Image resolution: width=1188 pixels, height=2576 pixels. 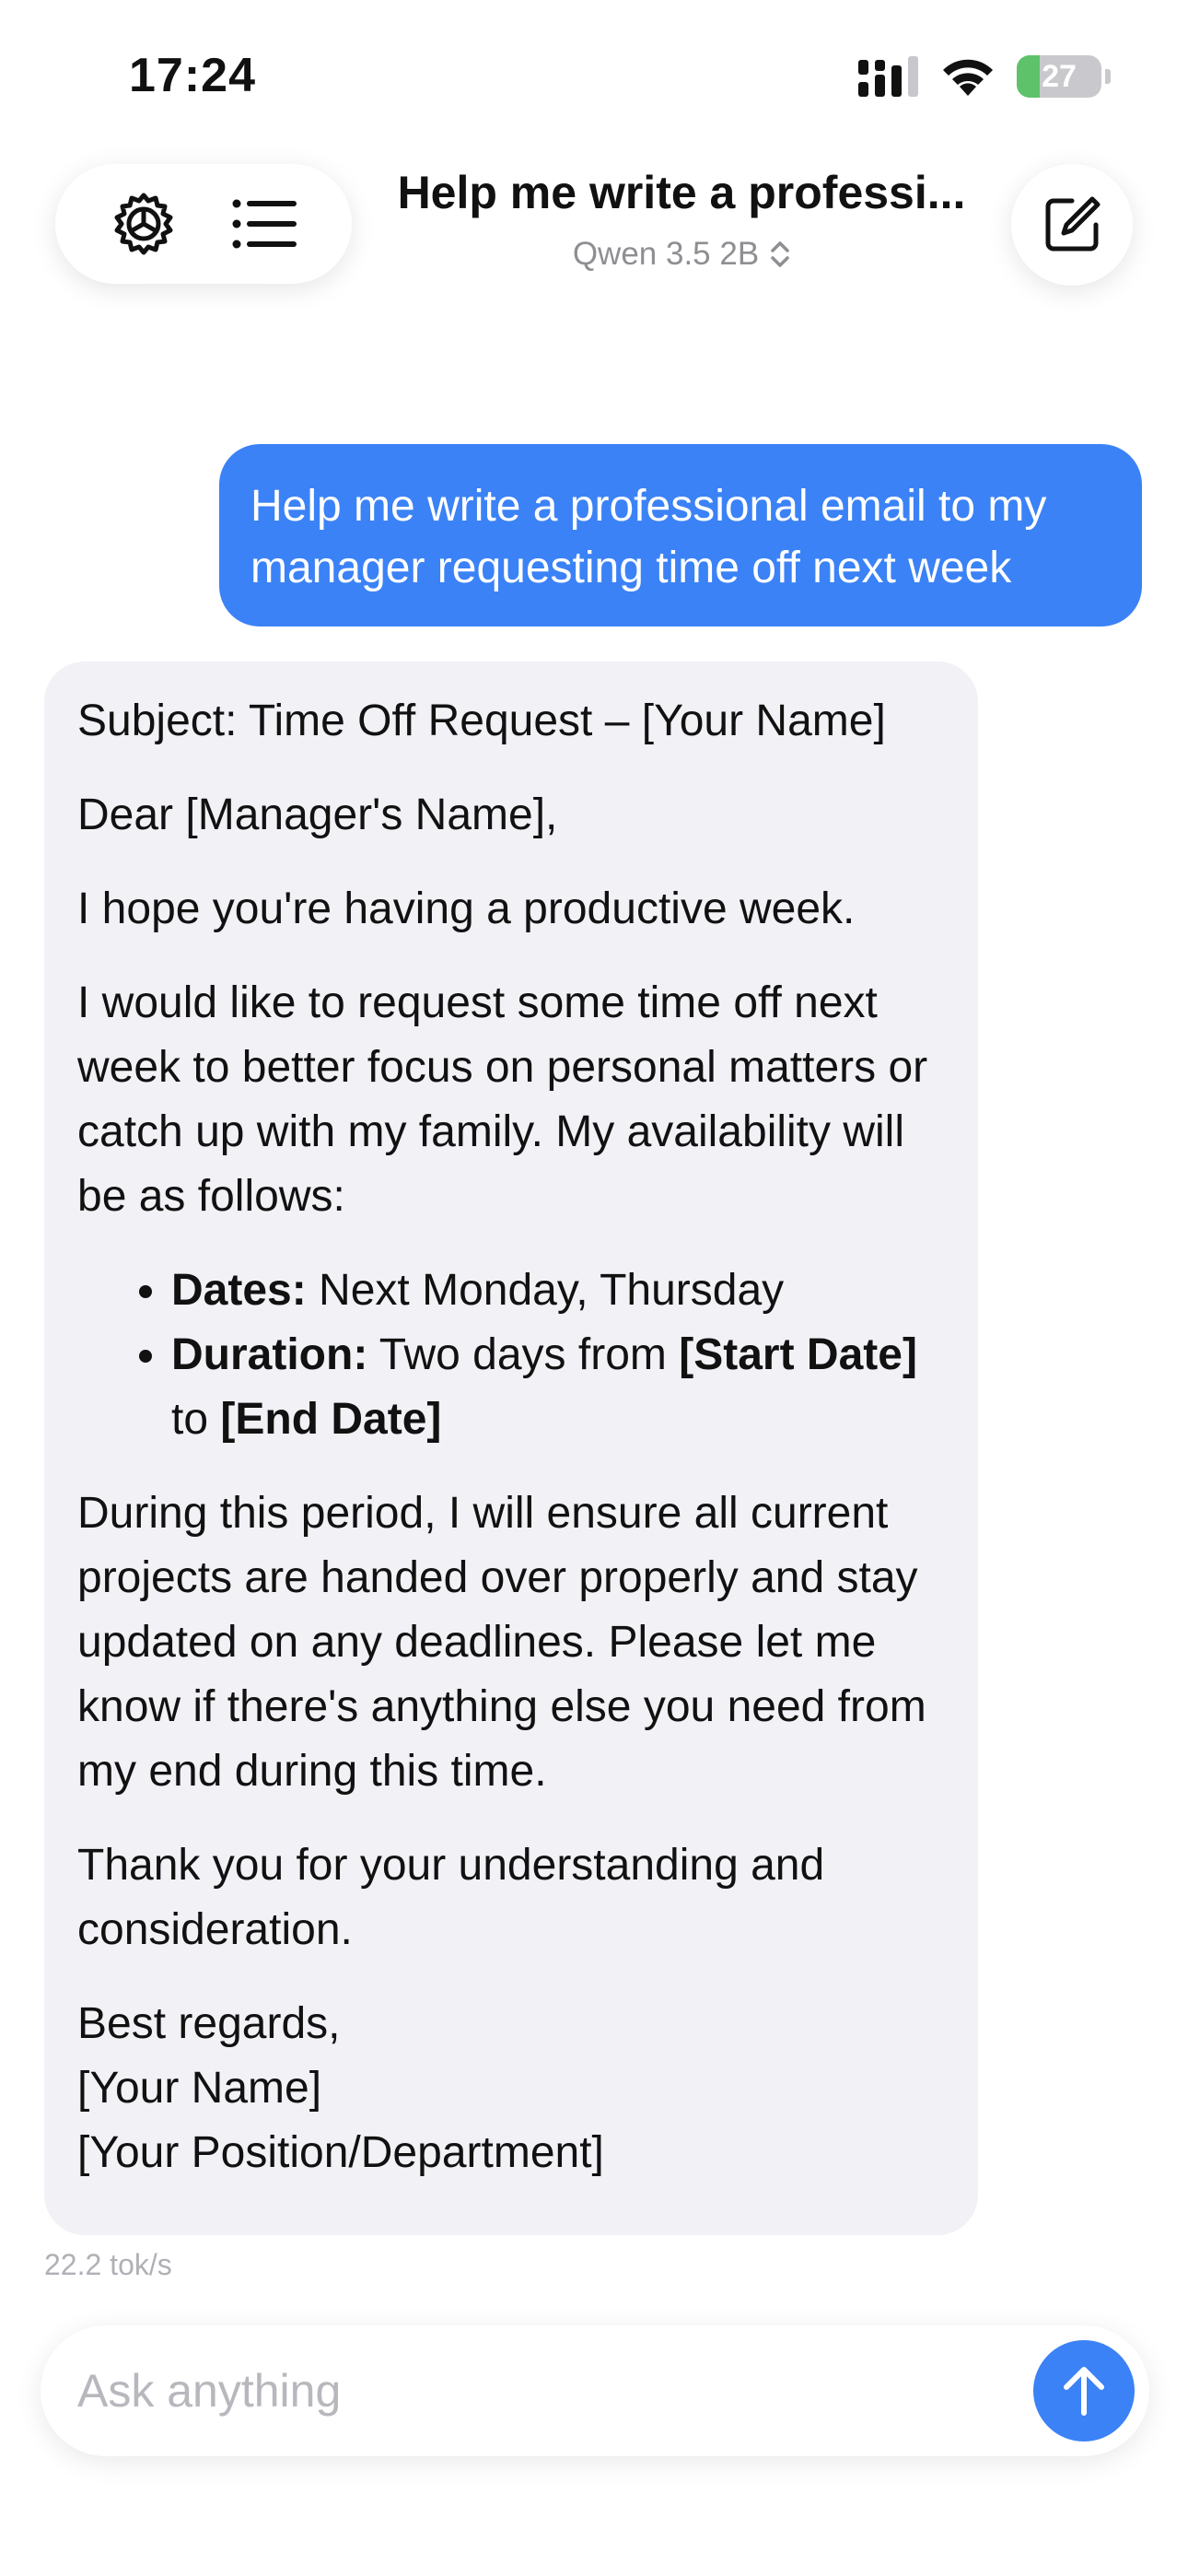 What do you see at coordinates (466, 908) in the screenshot?
I see `email-opening: I hope you're having a productive week.` at bounding box center [466, 908].